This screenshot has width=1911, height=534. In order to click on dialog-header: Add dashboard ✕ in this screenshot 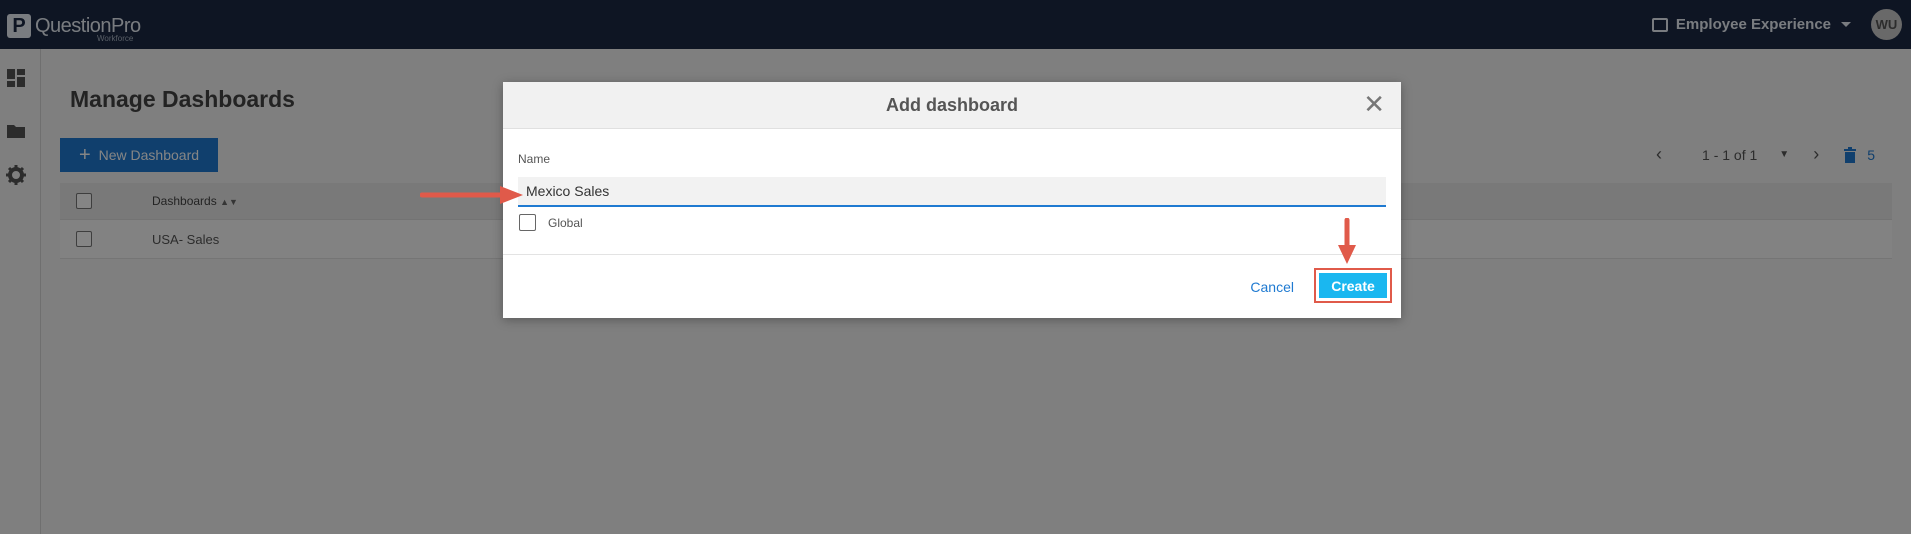, I will do `click(952, 105)`.